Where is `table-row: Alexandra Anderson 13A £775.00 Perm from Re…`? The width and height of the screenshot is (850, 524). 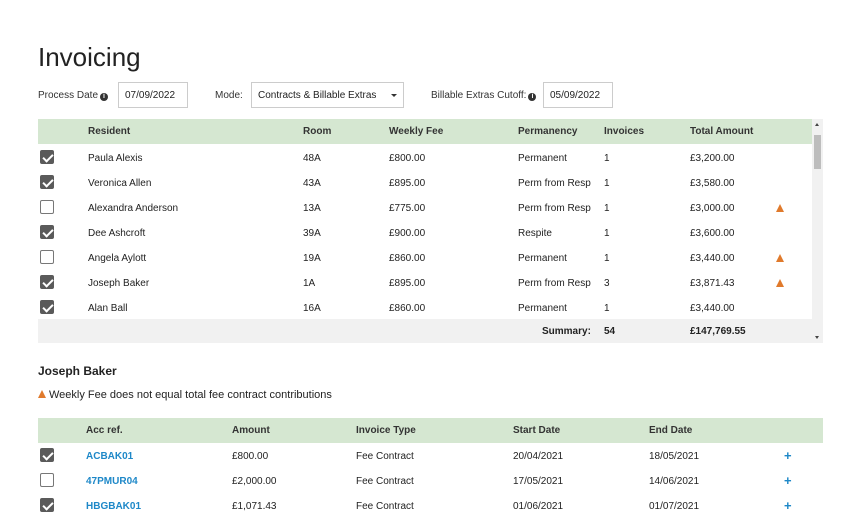
table-row: Alexandra Anderson 13A £775.00 Perm from Re… is located at coordinates (425, 207).